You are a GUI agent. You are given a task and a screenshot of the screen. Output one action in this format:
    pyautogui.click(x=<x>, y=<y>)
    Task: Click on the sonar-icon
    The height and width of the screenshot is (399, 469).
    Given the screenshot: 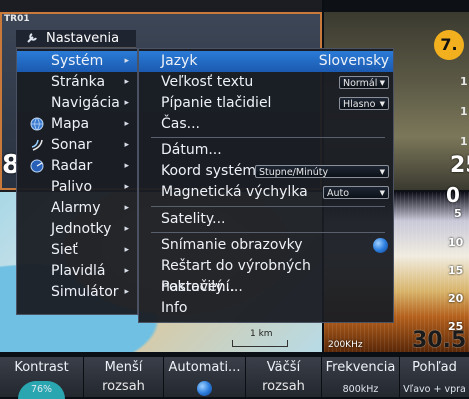 What is the action you would take?
    pyautogui.click(x=37, y=145)
    